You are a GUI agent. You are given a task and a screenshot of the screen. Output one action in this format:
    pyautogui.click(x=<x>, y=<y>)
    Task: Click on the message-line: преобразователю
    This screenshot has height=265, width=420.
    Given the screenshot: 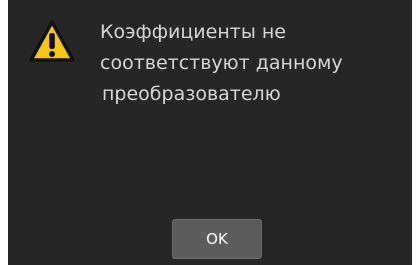 What is the action you would take?
    pyautogui.click(x=191, y=94)
    